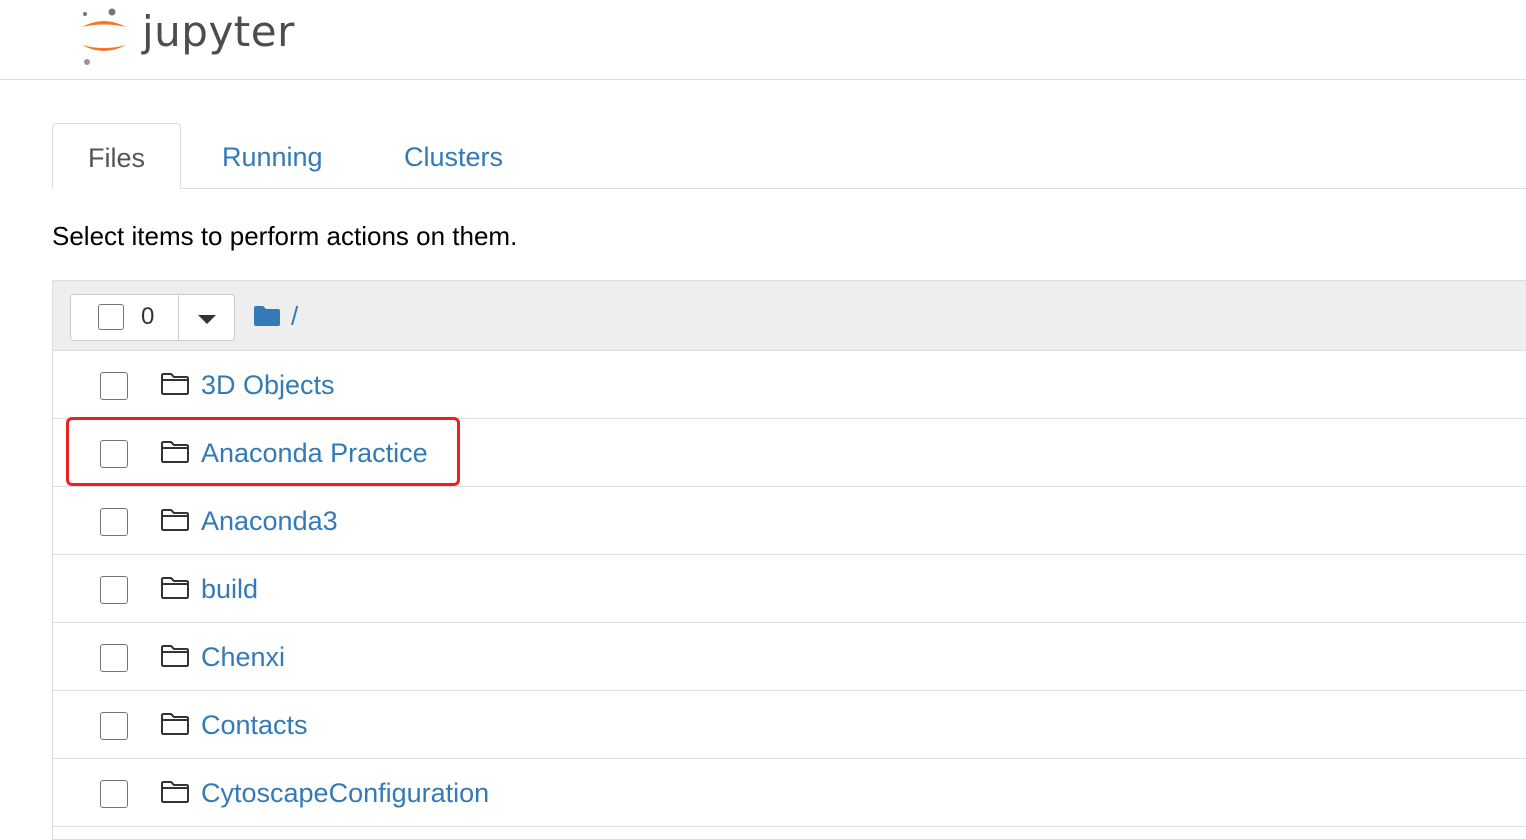 Image resolution: width=1526 pixels, height=840 pixels. What do you see at coordinates (294, 316) in the screenshot?
I see `breadcrumb-root-link: /` at bounding box center [294, 316].